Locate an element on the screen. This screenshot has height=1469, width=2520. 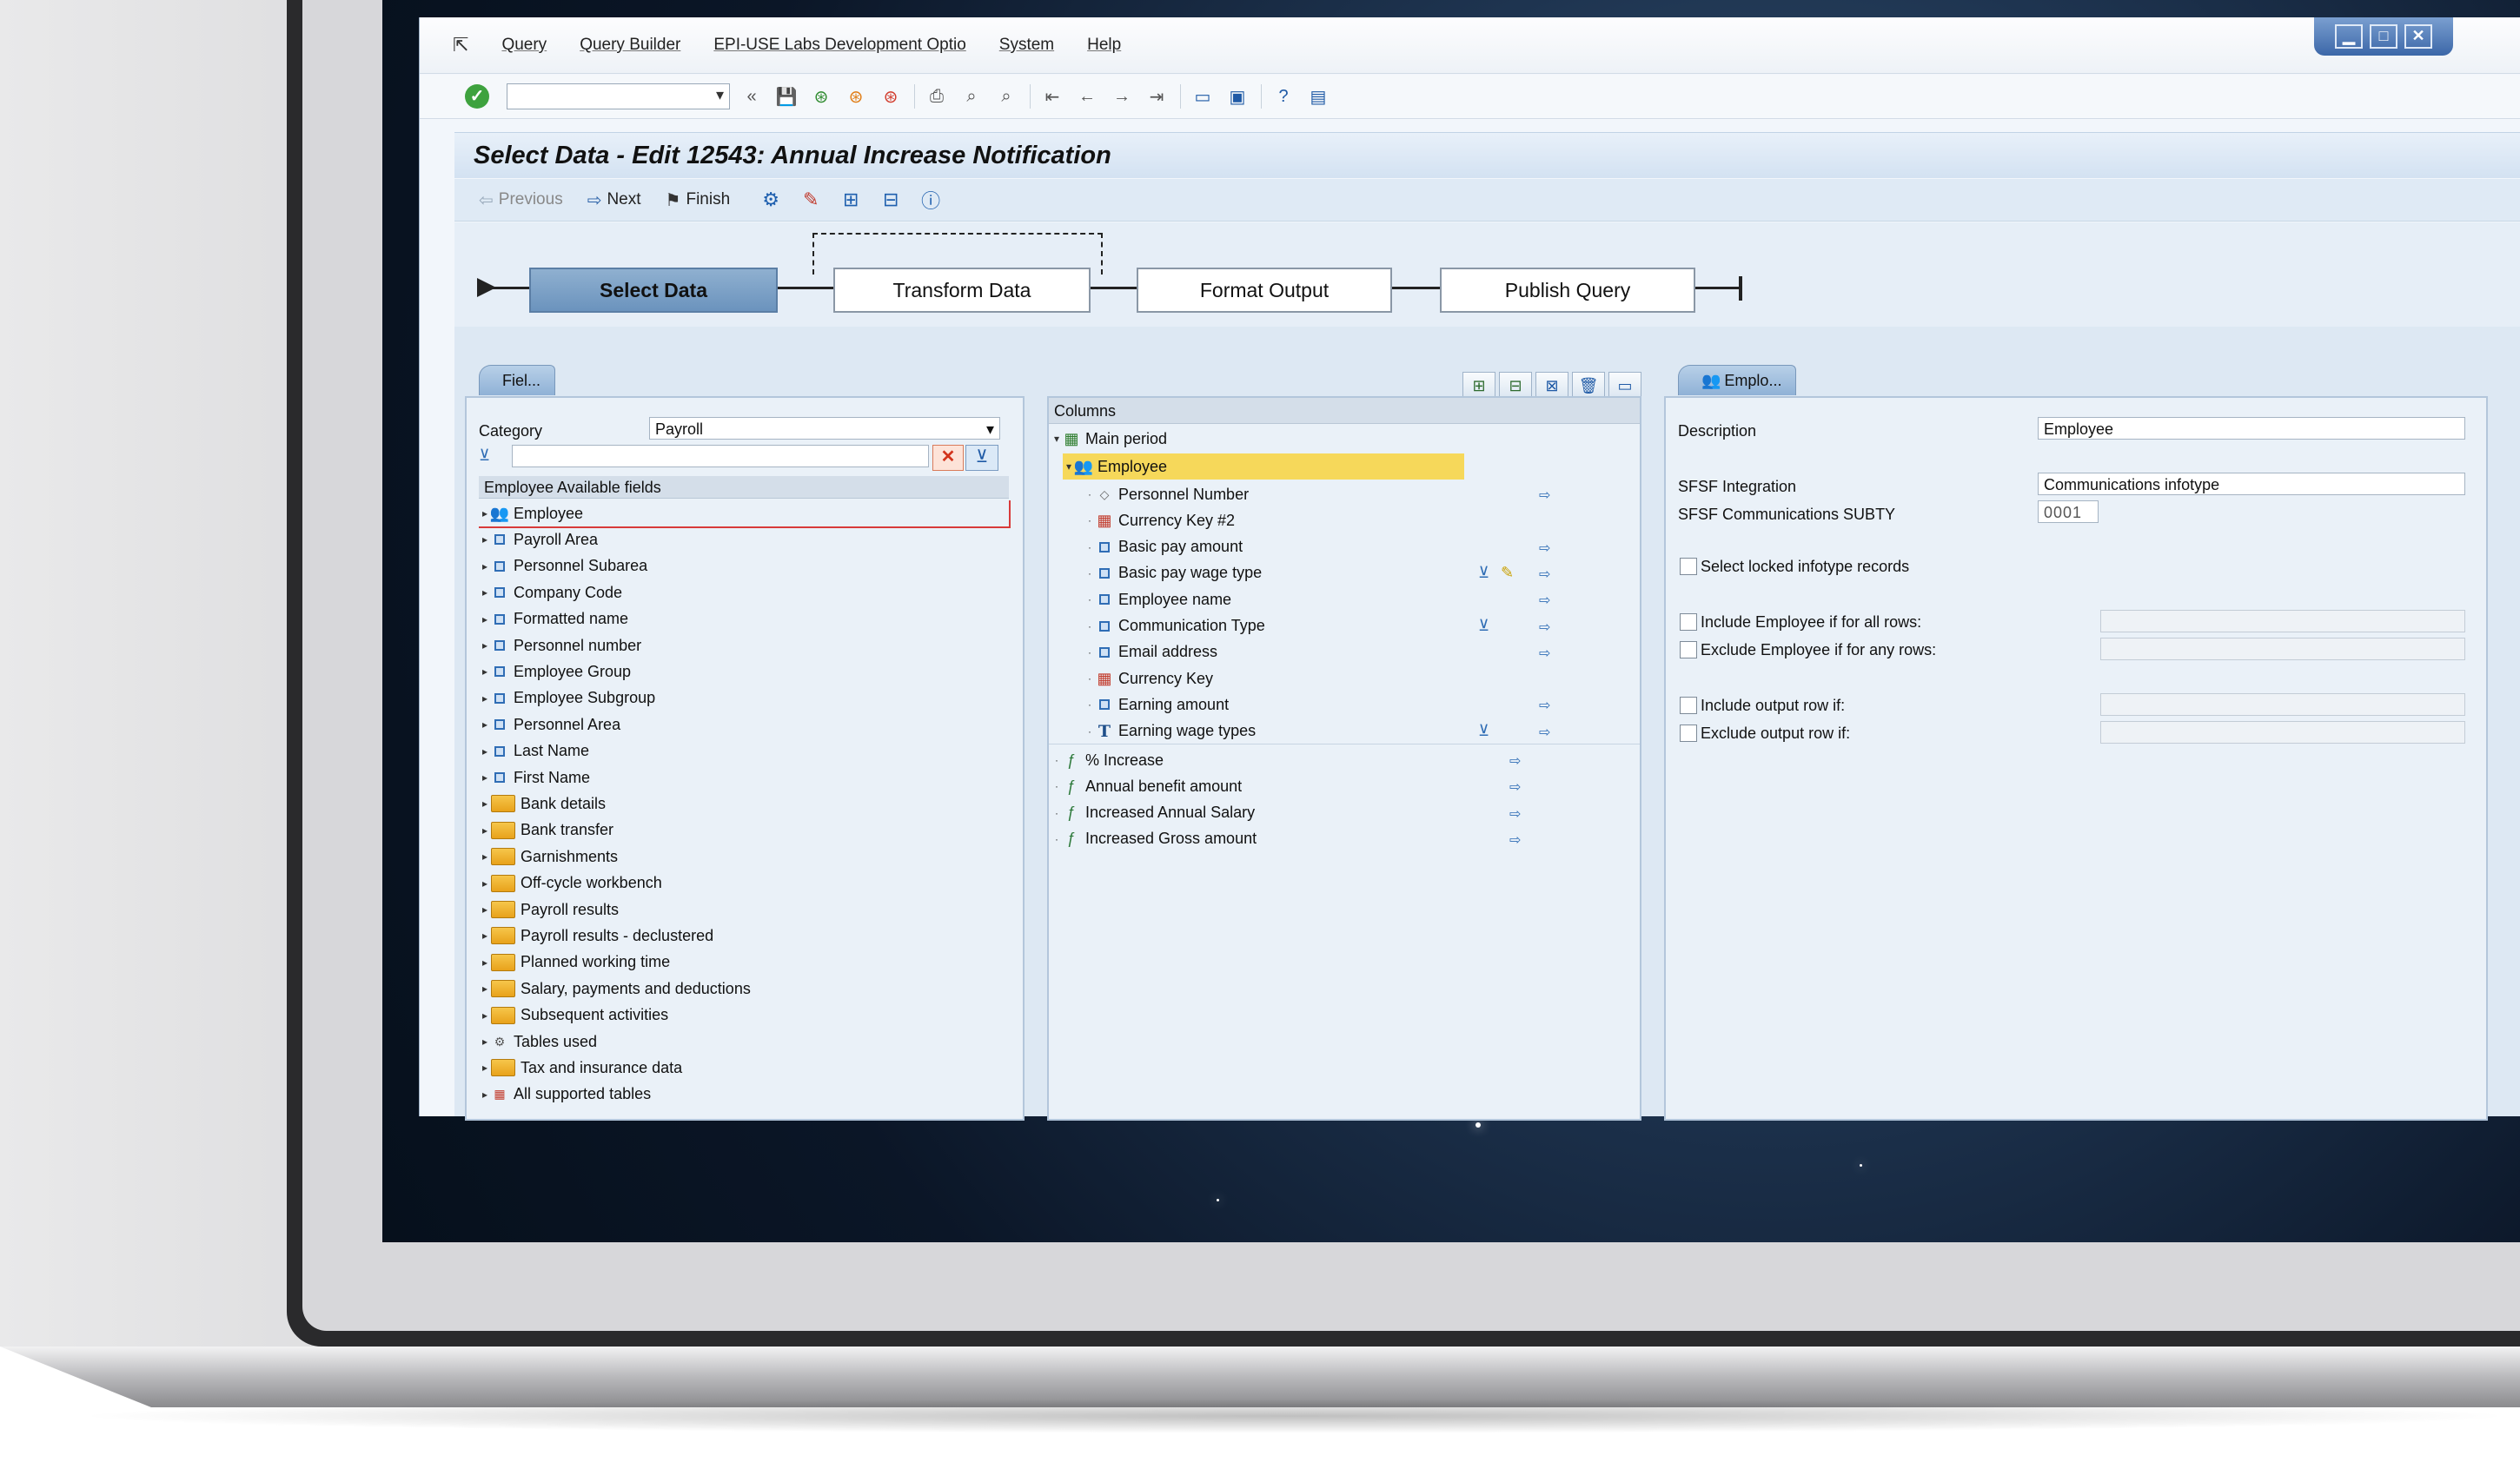
menu-help: Help is located at coordinates (1104, 45).